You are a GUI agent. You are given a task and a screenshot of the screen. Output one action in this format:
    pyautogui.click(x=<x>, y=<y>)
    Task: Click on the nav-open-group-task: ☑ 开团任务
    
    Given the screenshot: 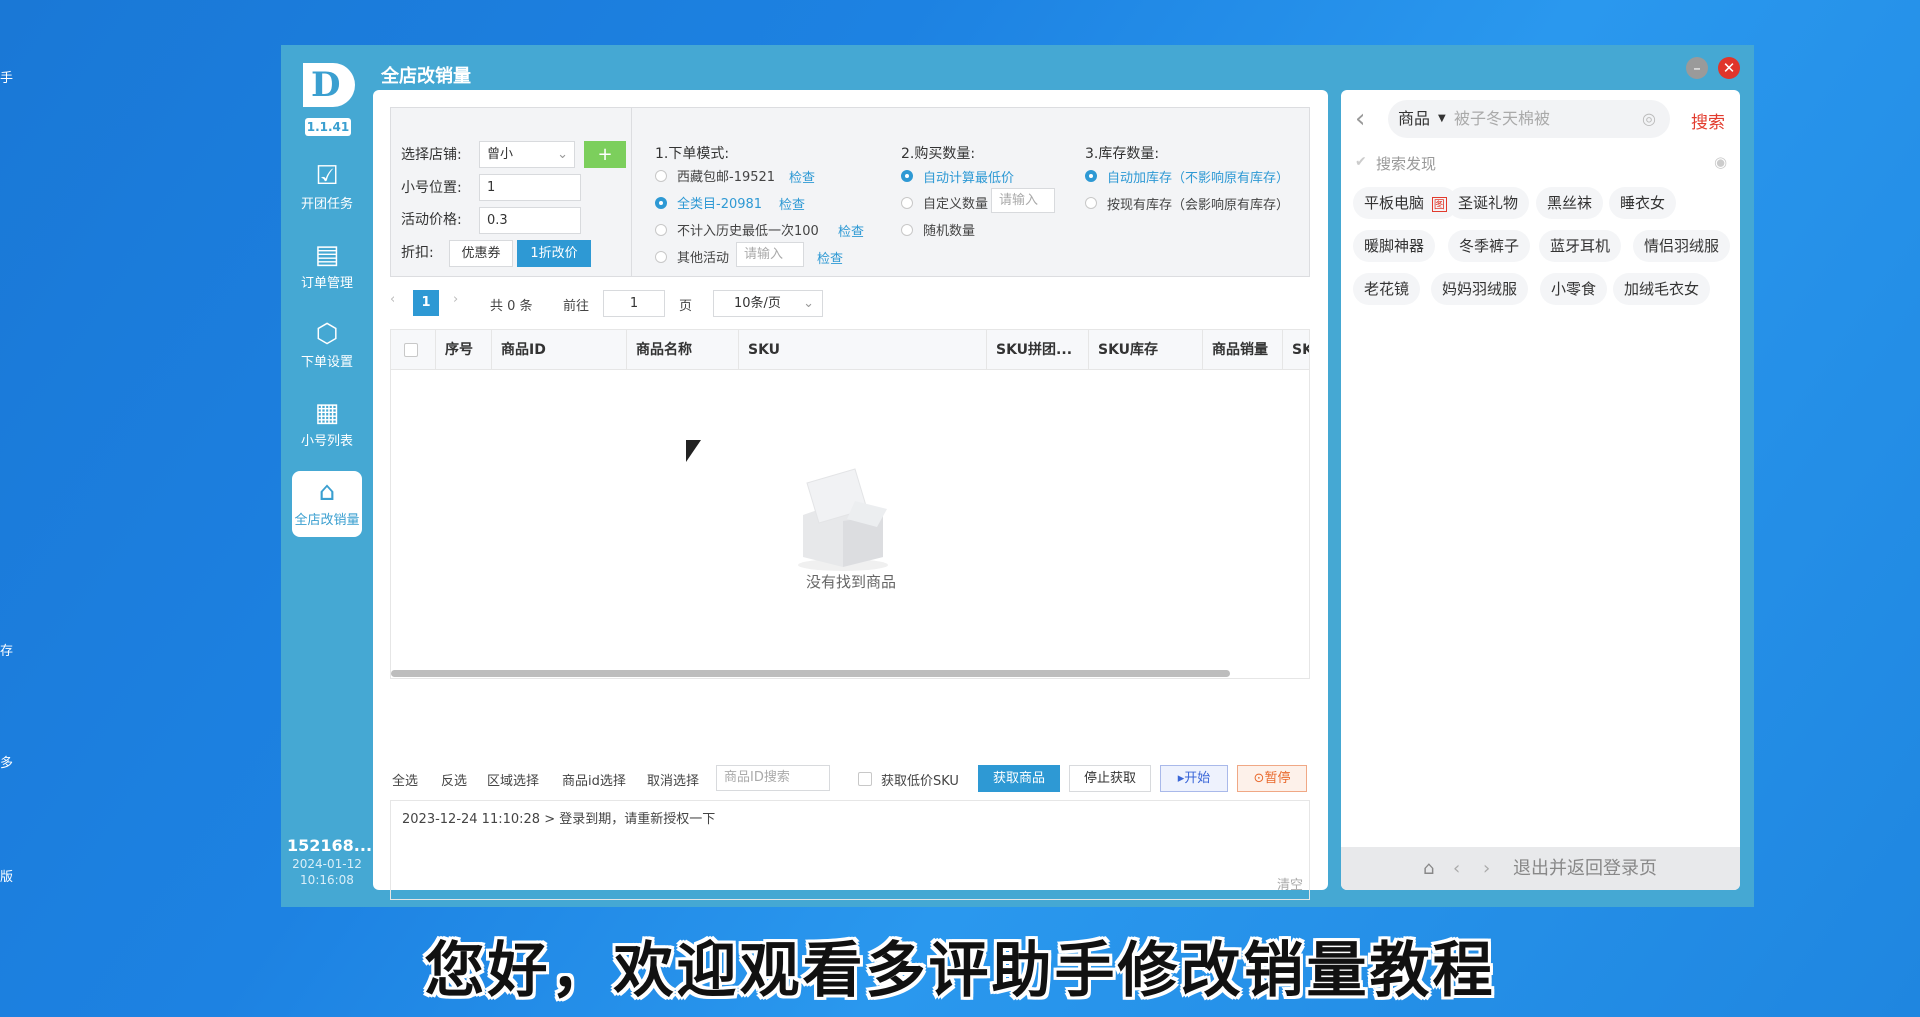 What is the action you would take?
    pyautogui.click(x=327, y=188)
    